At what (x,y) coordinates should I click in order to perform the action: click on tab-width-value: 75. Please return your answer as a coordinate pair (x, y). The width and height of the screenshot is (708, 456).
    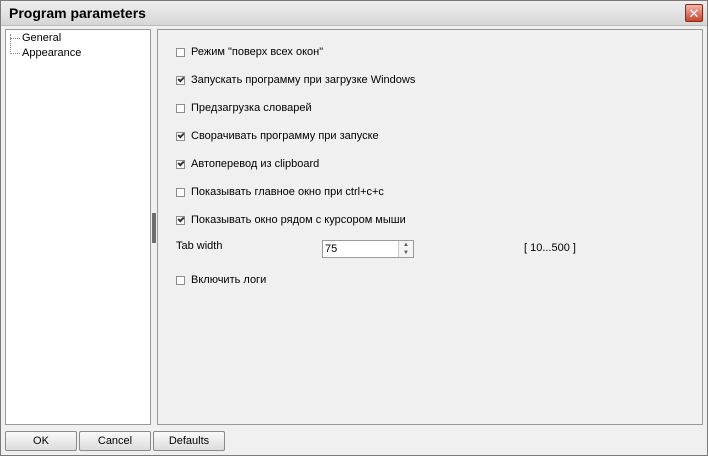
    Looking at the image, I should click on (331, 249).